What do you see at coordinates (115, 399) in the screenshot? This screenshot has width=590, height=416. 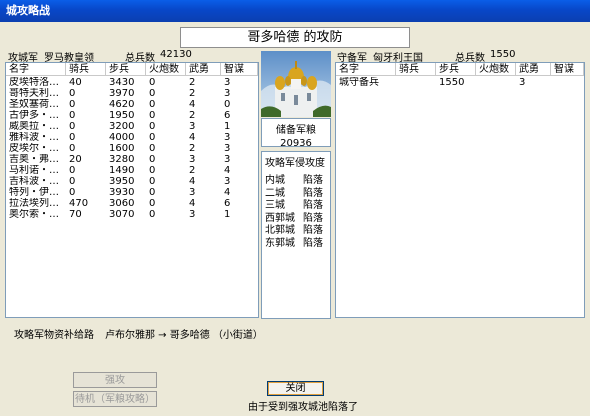 I see `wait-button: 待机（军粮攻略）` at bounding box center [115, 399].